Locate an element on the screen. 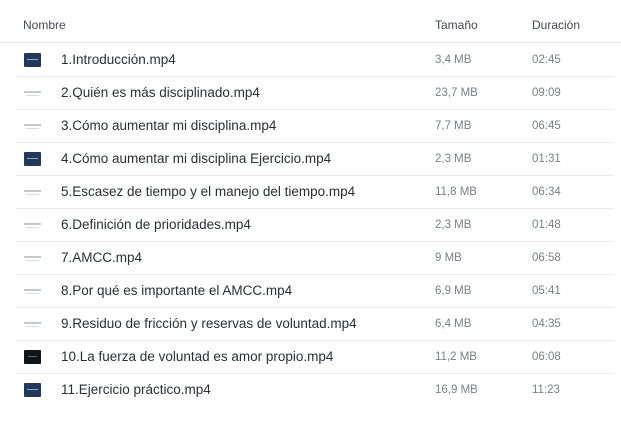 The height and width of the screenshot is (422, 621). file-size: 7,7 MB is located at coordinates (453, 126).